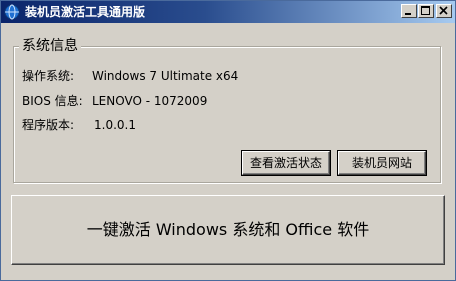 This screenshot has height=281, width=456. I want to click on window-title: 装机员激活工具通用版, so click(85, 12).